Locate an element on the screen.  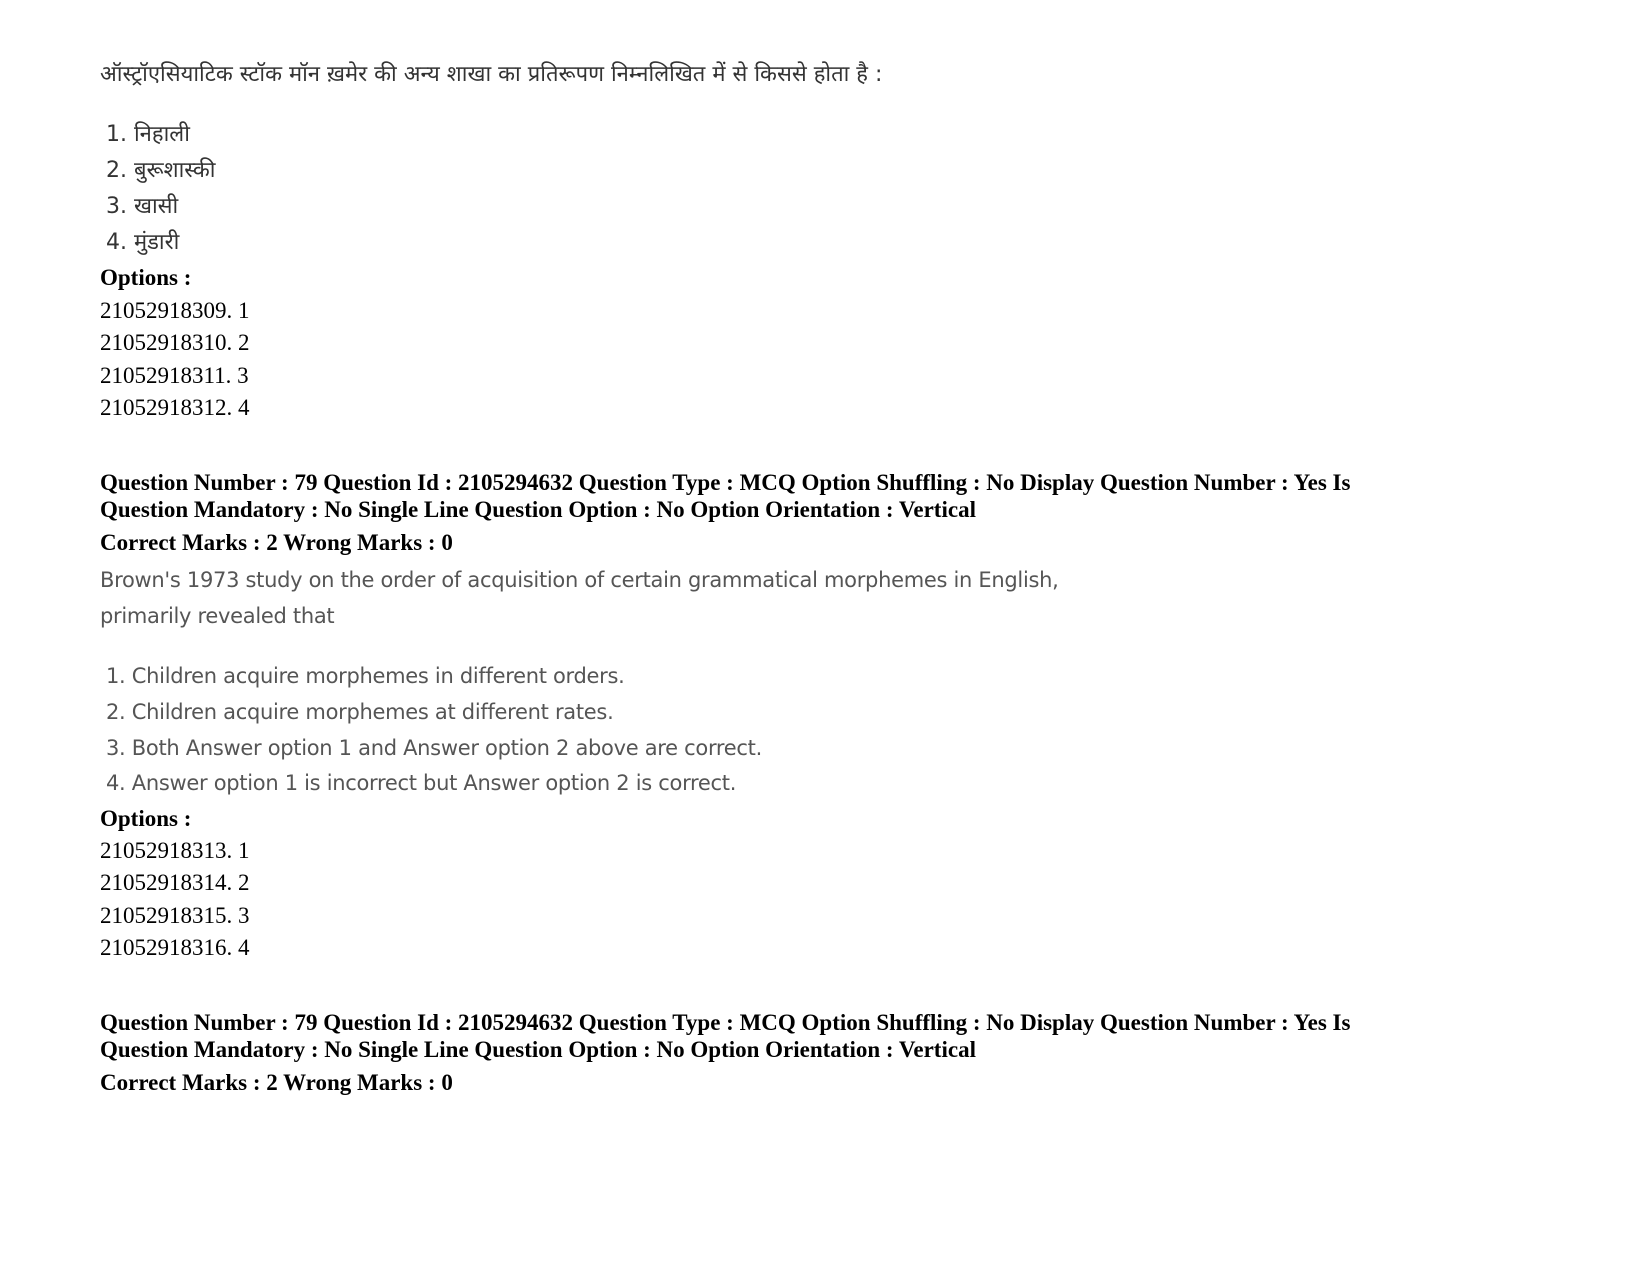
answer-choice: 2. बुरूशास्की is located at coordinates (161, 170).